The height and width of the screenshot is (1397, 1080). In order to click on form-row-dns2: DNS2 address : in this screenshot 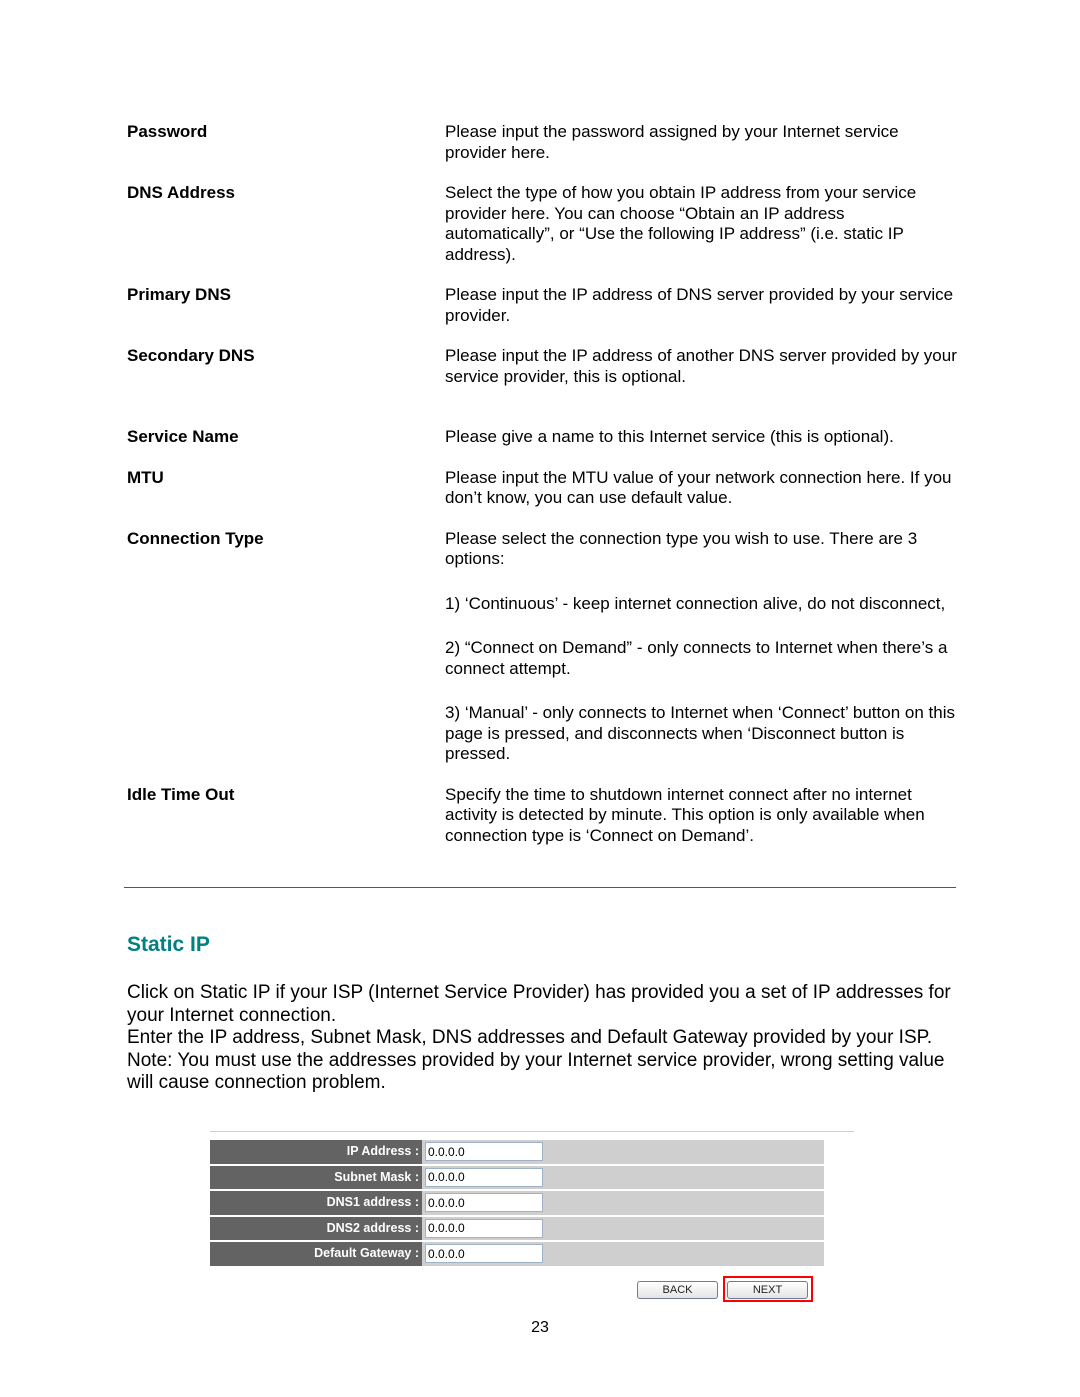, I will do `click(517, 1228)`.